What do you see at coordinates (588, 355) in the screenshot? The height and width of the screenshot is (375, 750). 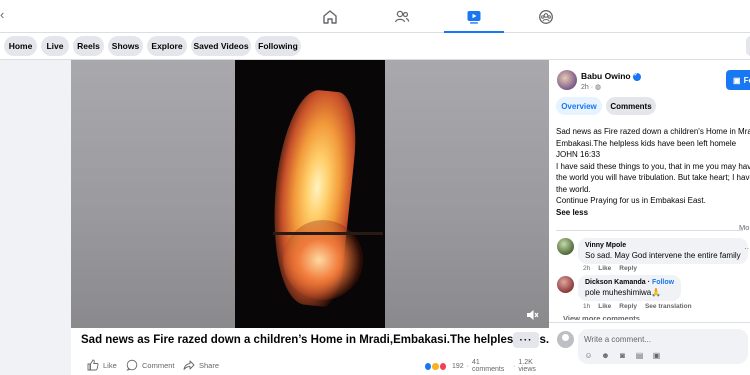 I see `avatar-sticker-icon: ☺` at bounding box center [588, 355].